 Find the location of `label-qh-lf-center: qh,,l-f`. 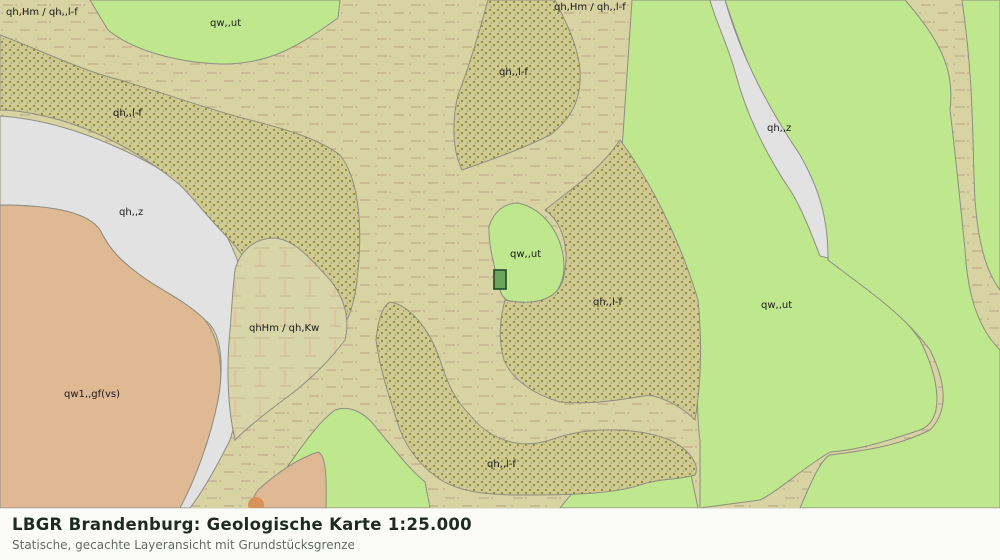

label-qh-lf-center: qh,,l-f is located at coordinates (607, 302).